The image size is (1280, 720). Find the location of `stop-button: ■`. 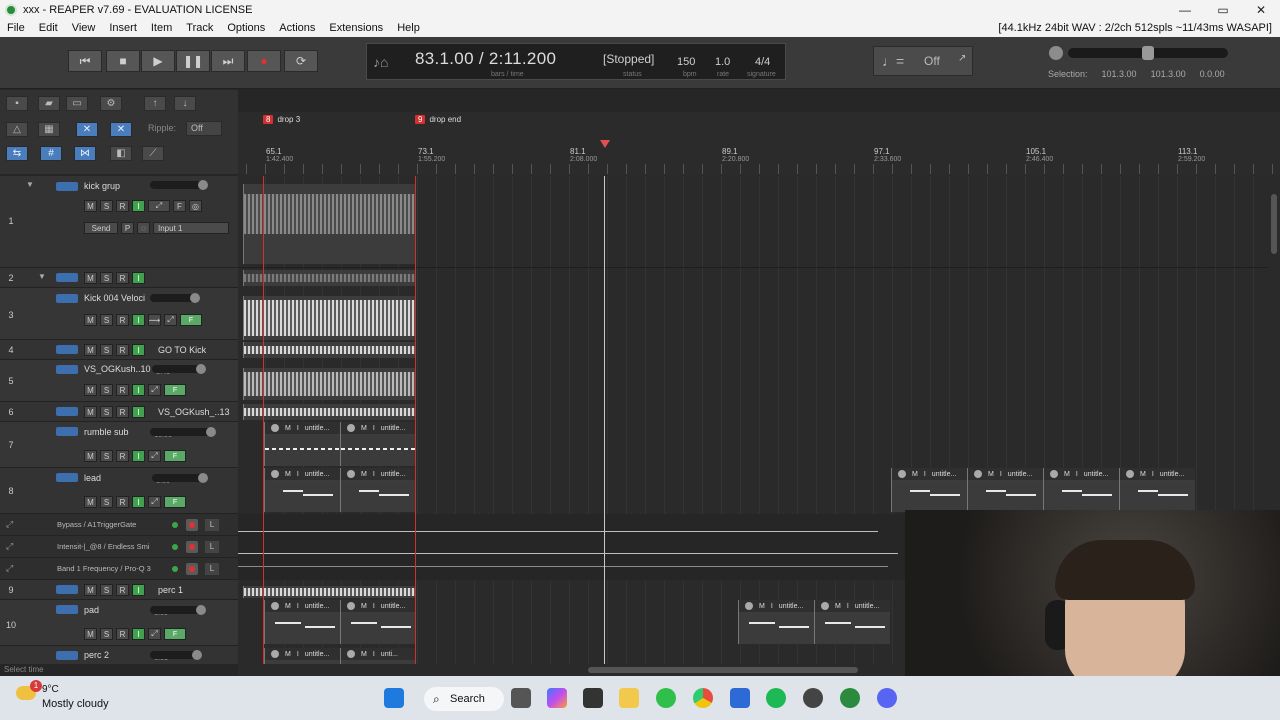

stop-button: ■ is located at coordinates (123, 61).